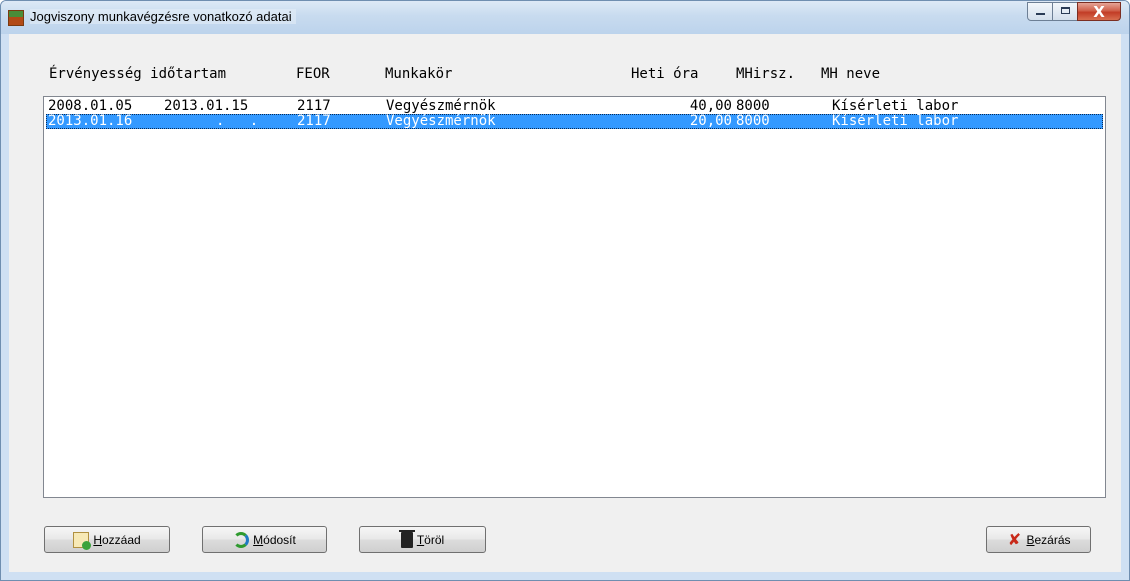 The width and height of the screenshot is (1130, 581). I want to click on close-button: ✘ Bezárás, so click(1038, 539).